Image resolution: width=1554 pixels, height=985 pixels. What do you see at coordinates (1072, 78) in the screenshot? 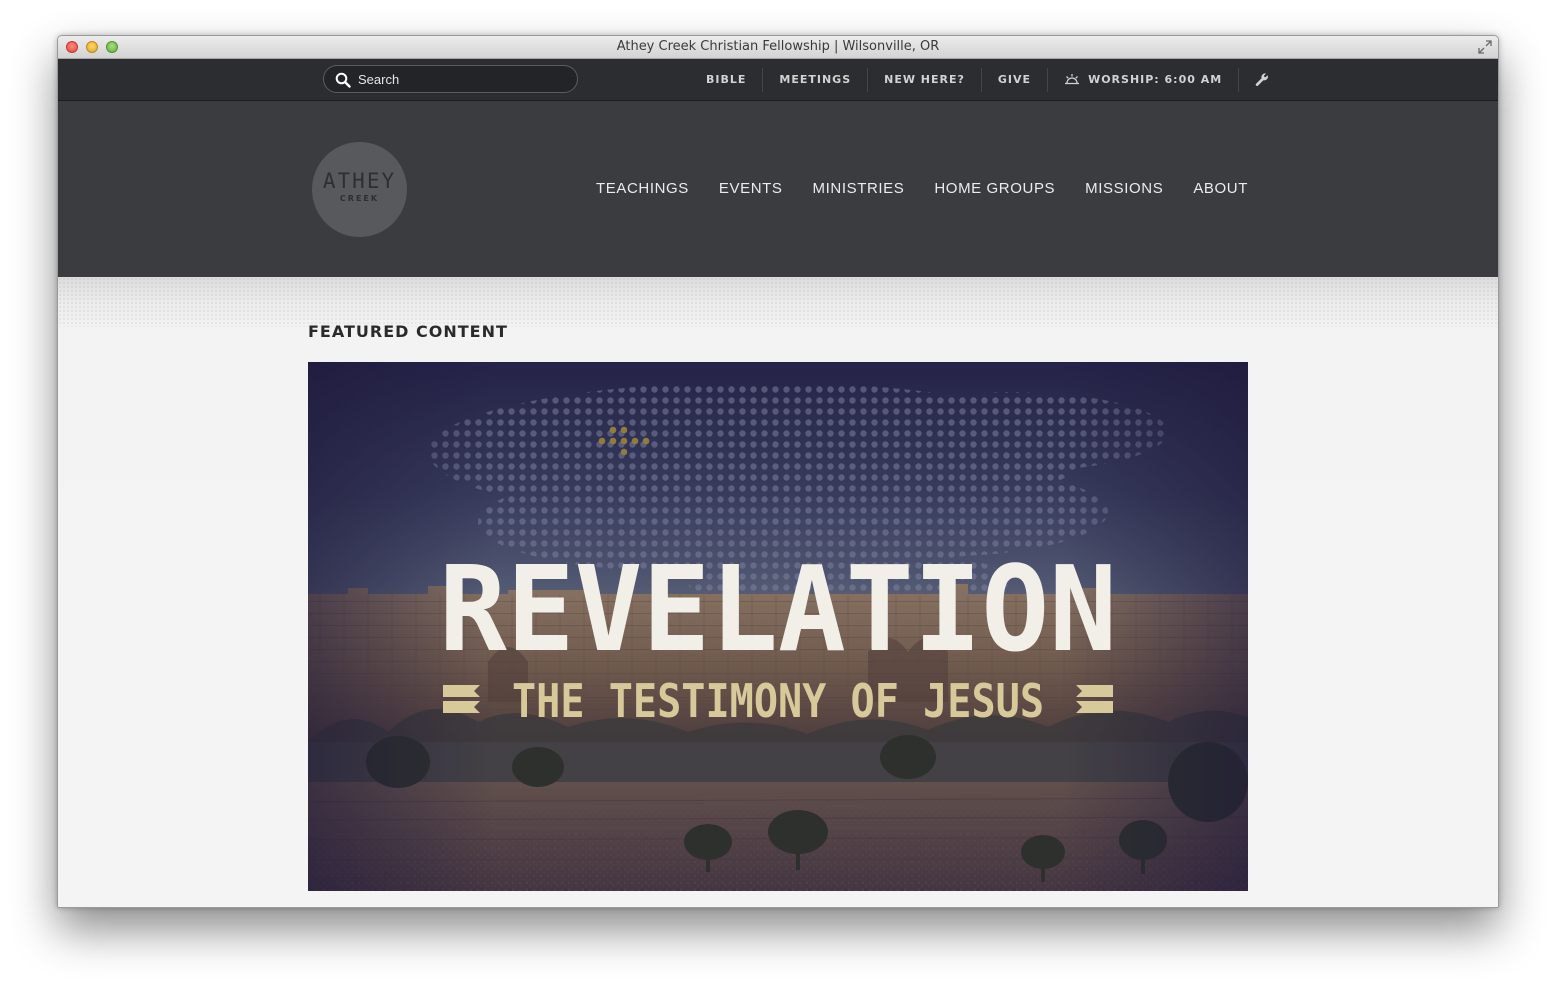
I see `sun-icon` at bounding box center [1072, 78].